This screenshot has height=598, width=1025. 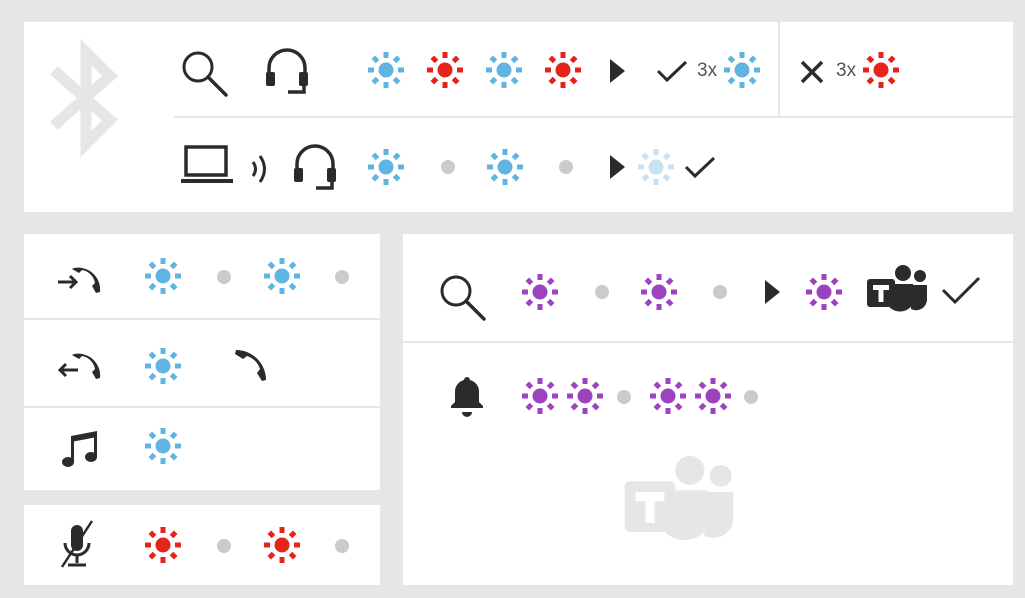 What do you see at coordinates (707, 70) in the screenshot?
I see `success-multiplier: 3x` at bounding box center [707, 70].